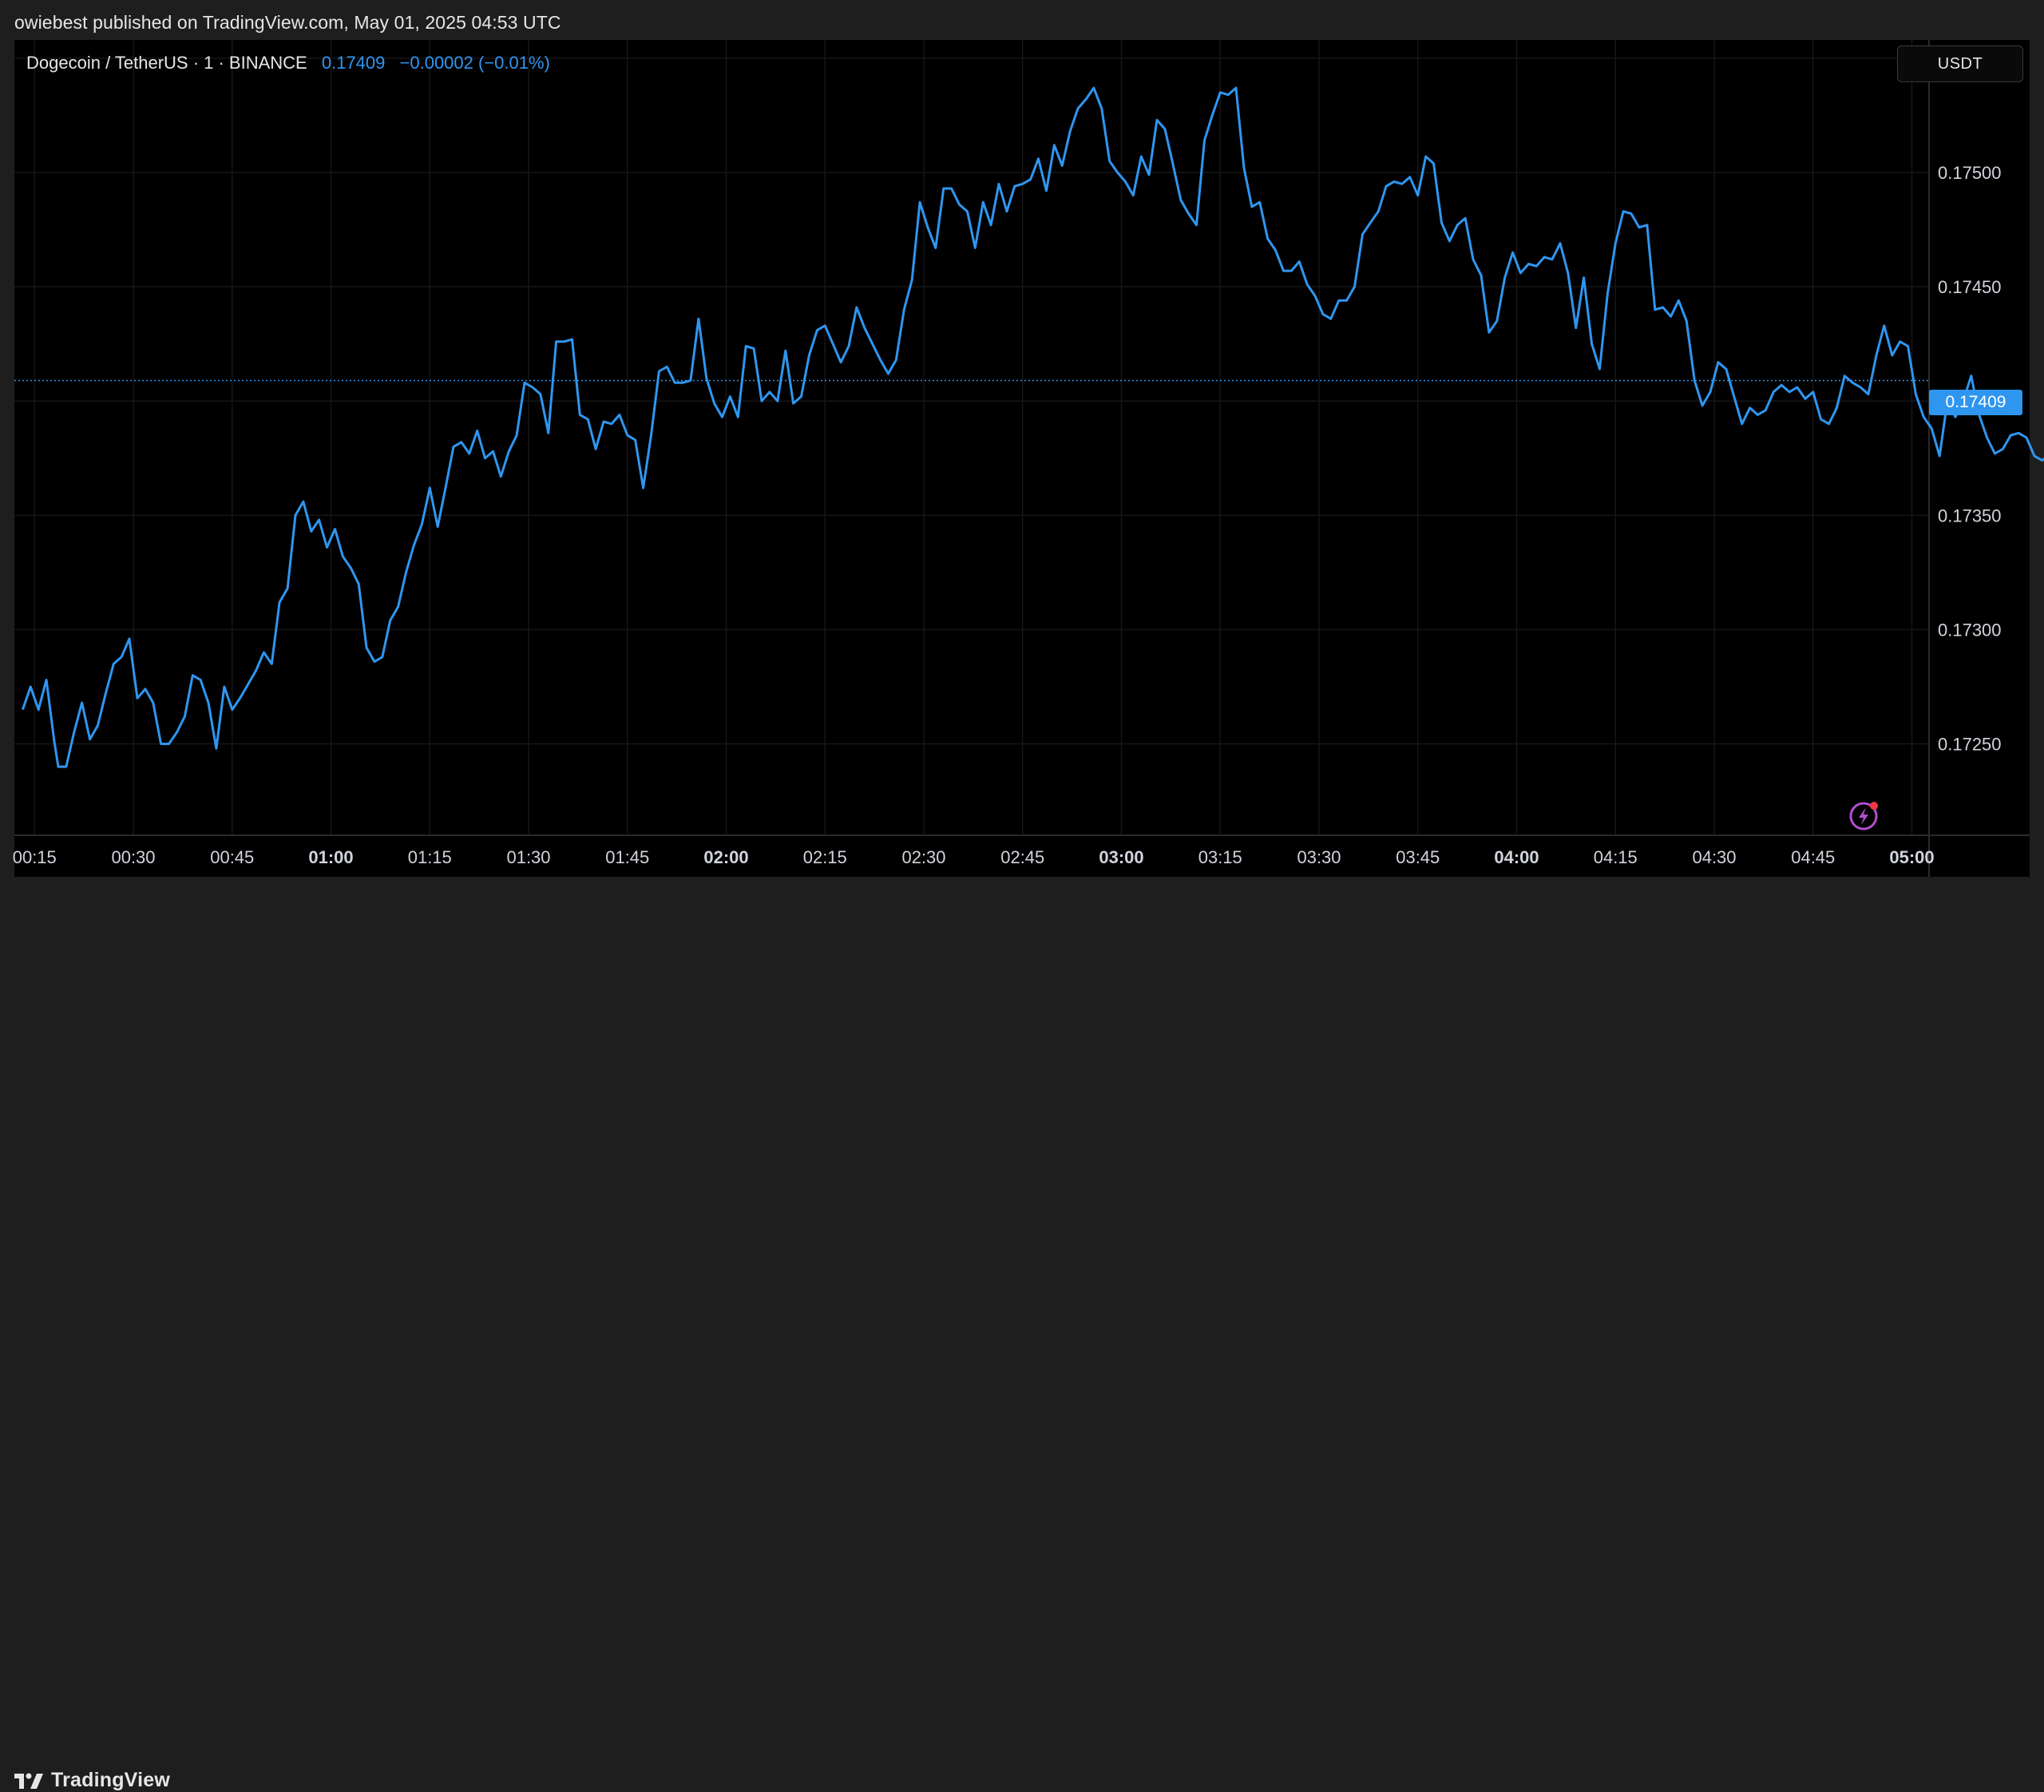 The height and width of the screenshot is (1792, 2044). What do you see at coordinates (1970, 287) in the screenshot?
I see `y-tick-label: 0.17450` at bounding box center [1970, 287].